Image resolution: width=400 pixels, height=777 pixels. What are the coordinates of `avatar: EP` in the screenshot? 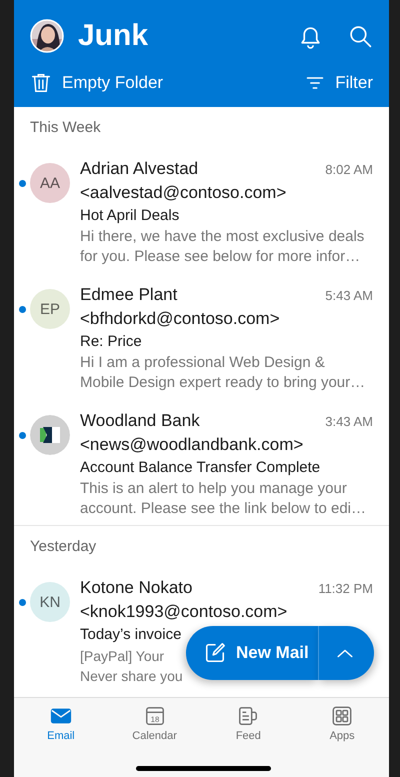 It's located at (50, 309).